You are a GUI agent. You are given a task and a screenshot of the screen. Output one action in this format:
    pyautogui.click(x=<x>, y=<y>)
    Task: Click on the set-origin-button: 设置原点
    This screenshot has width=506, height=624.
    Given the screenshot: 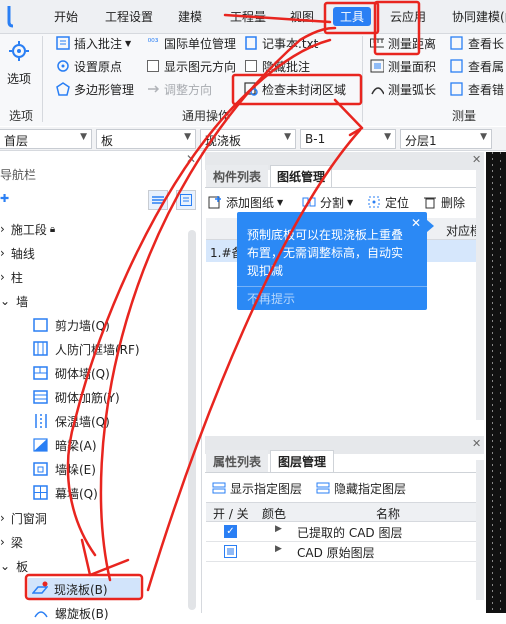 What is the action you would take?
    pyautogui.click(x=89, y=66)
    